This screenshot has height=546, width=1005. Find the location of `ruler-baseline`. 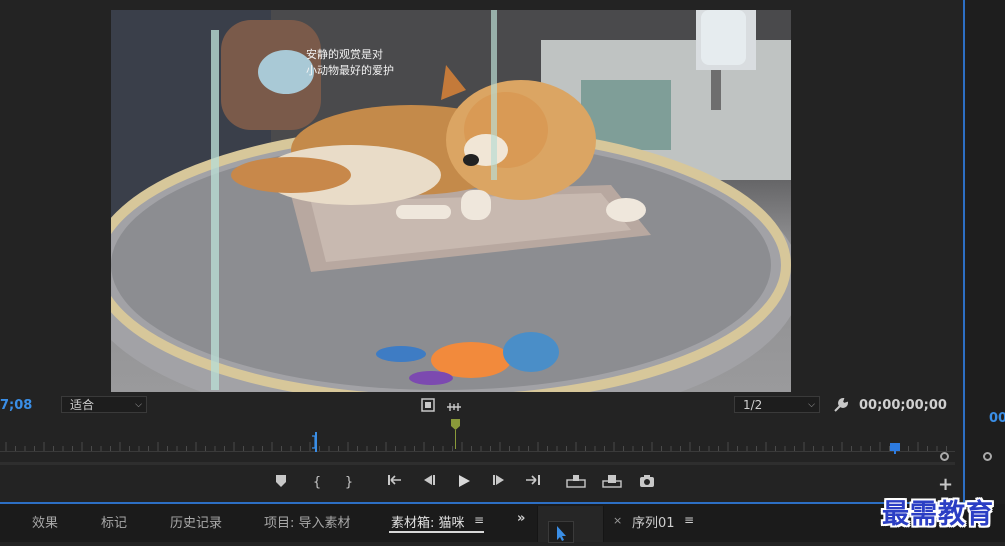

ruler-baseline is located at coordinates (477, 451).